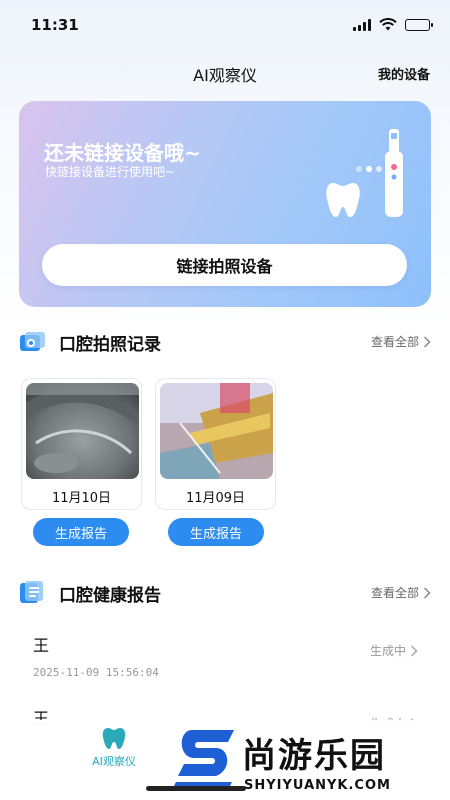 The image size is (450, 800). What do you see at coordinates (230, 655) in the screenshot?
I see `report-list-item: 王 2025-11-09 15:56:04 生成中` at bounding box center [230, 655].